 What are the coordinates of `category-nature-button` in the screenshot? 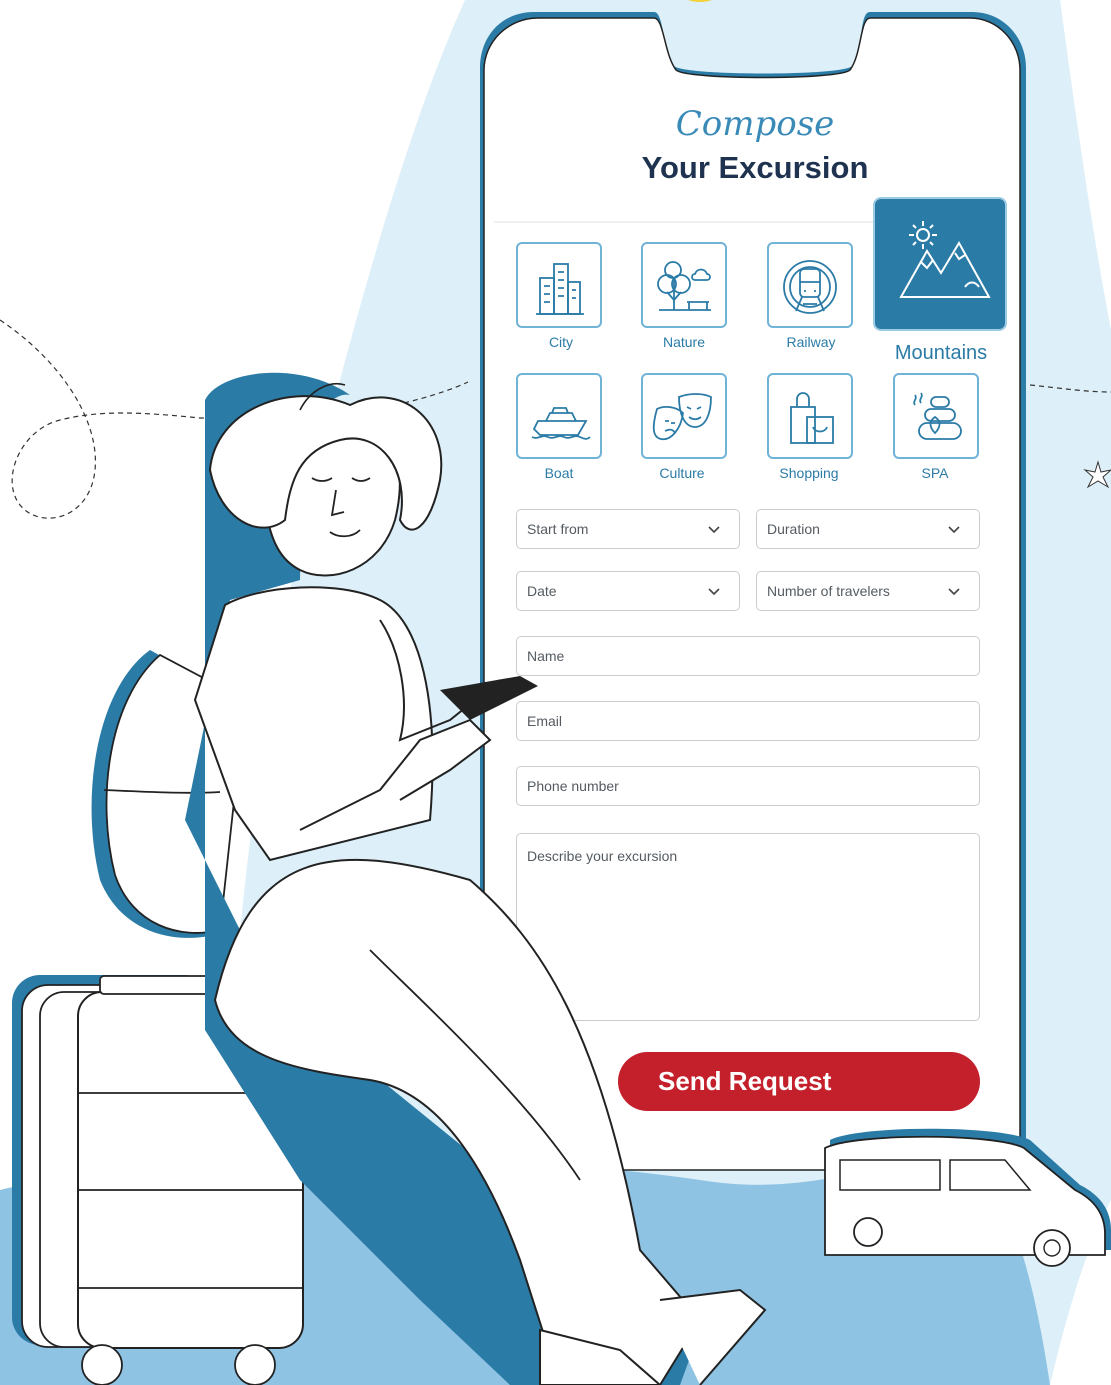 It's located at (684, 285).